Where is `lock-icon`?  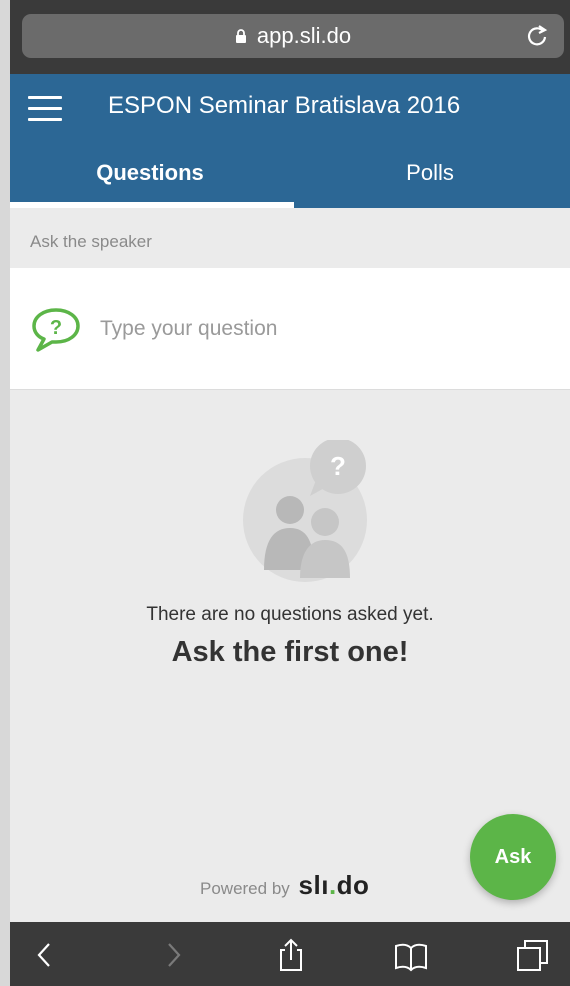
lock-icon is located at coordinates (240, 36).